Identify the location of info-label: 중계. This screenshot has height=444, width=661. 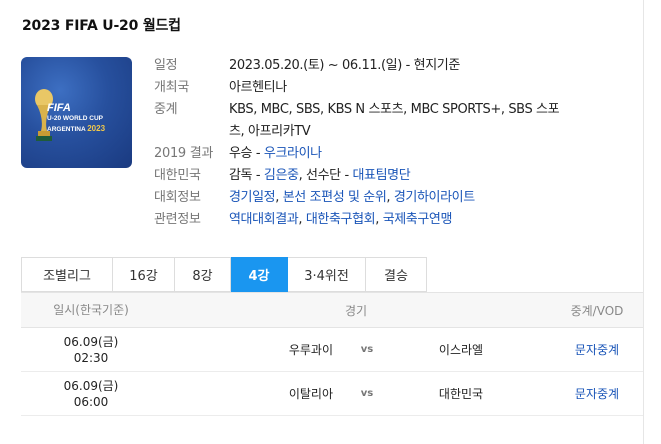
(166, 109).